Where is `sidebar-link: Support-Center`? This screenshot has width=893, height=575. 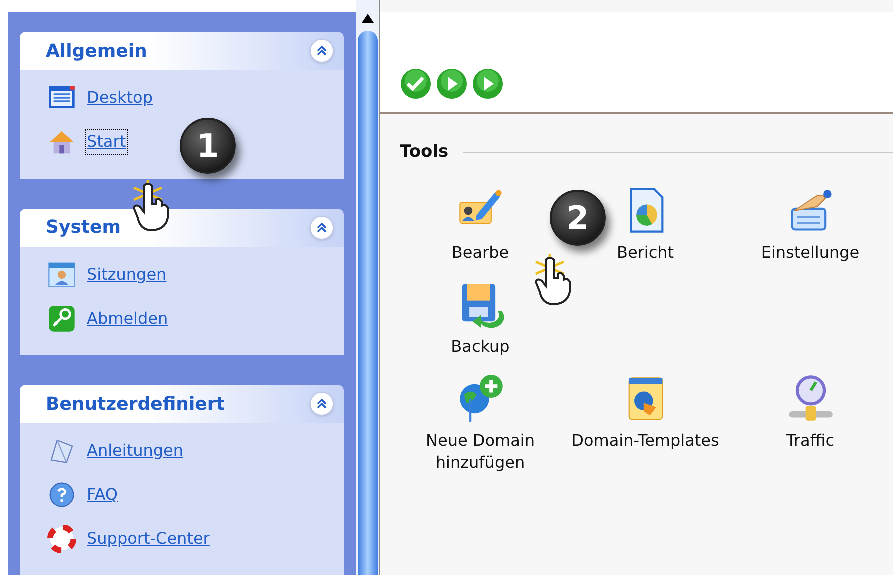 sidebar-link: Support-Center is located at coordinates (148, 539).